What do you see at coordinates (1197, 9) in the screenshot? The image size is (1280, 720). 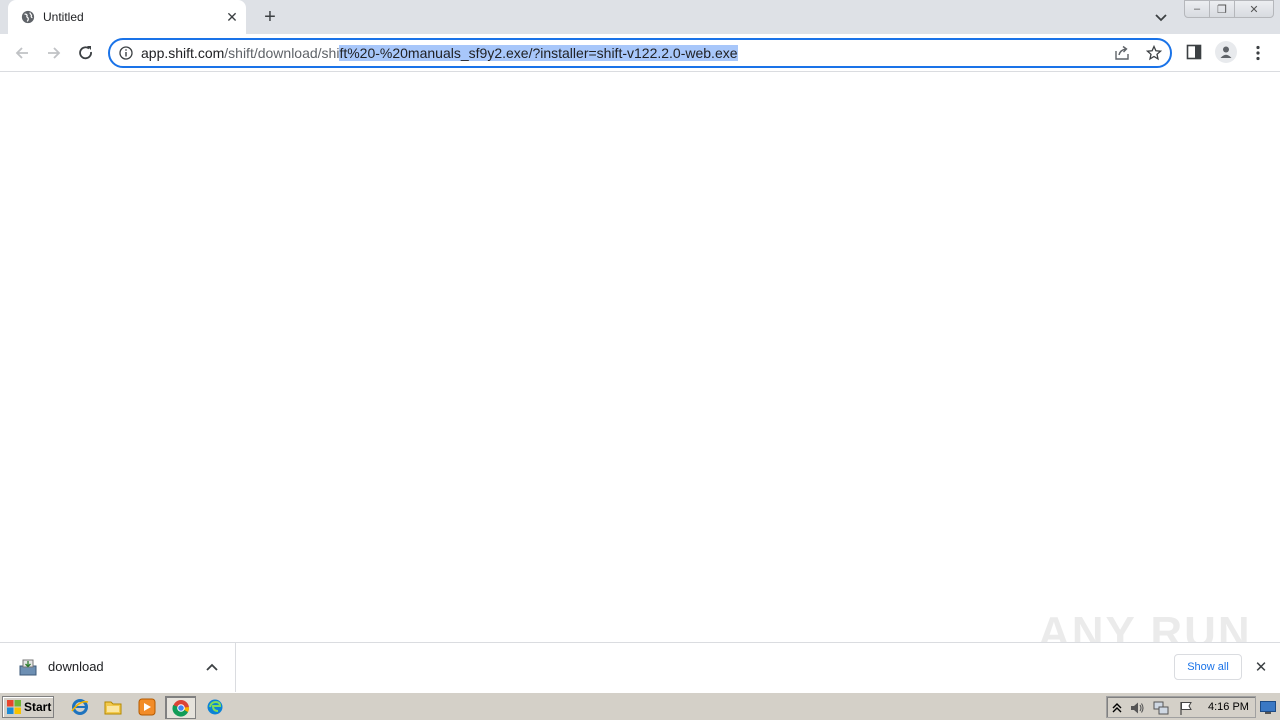 I see `window-minimize-button: ‒` at bounding box center [1197, 9].